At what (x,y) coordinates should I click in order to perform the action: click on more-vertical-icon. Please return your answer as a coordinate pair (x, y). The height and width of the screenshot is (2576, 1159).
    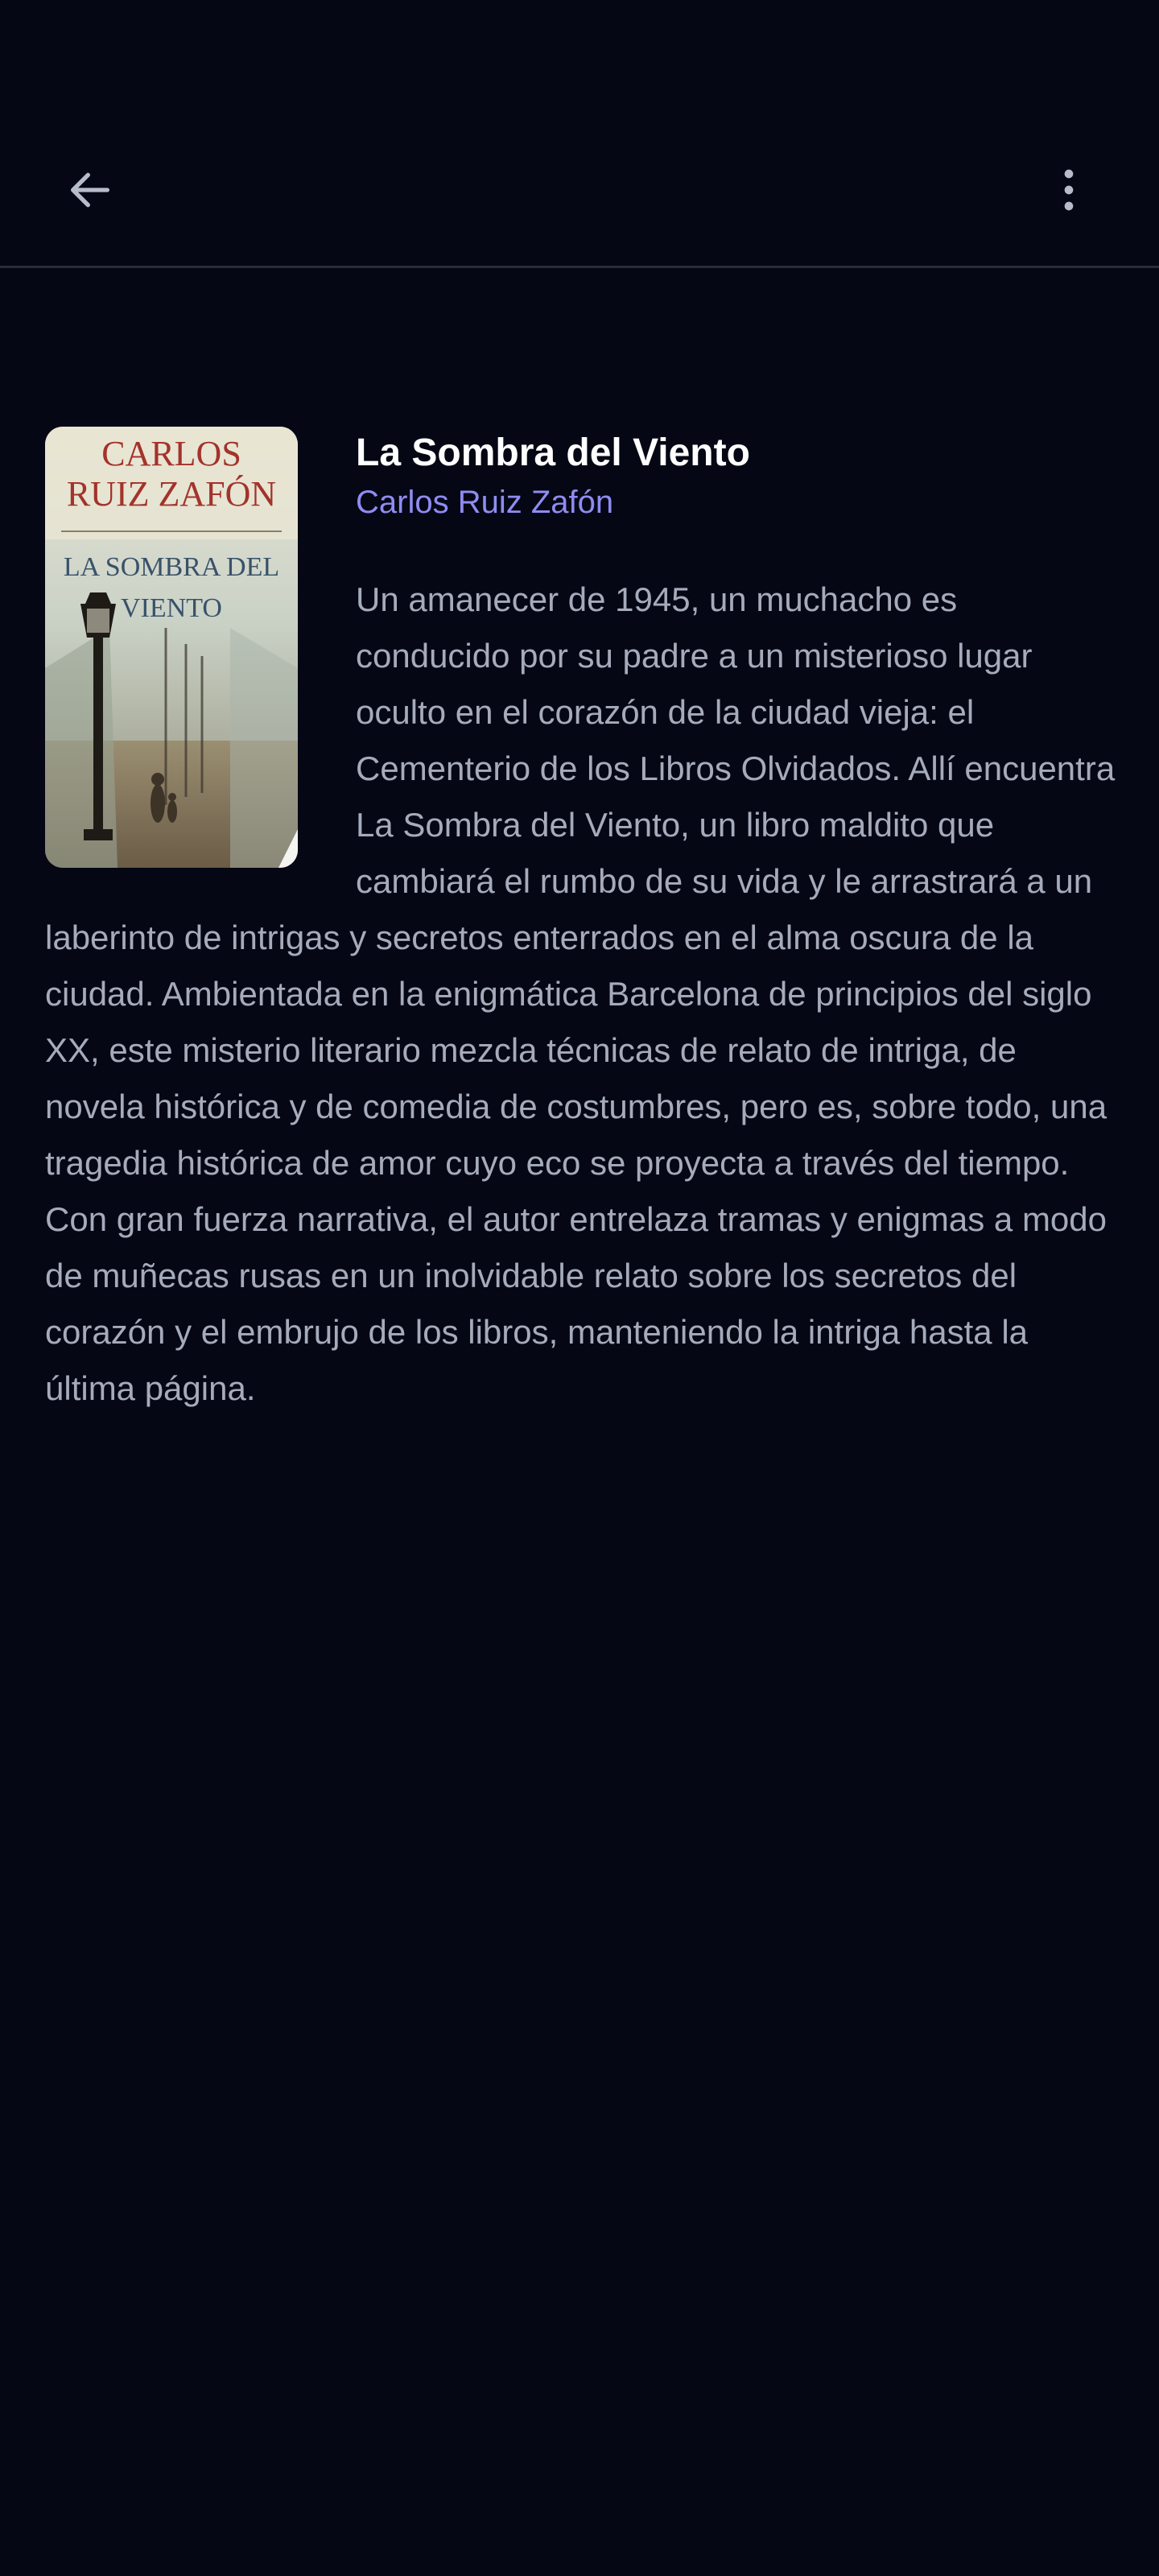
    Looking at the image, I should click on (1069, 190).